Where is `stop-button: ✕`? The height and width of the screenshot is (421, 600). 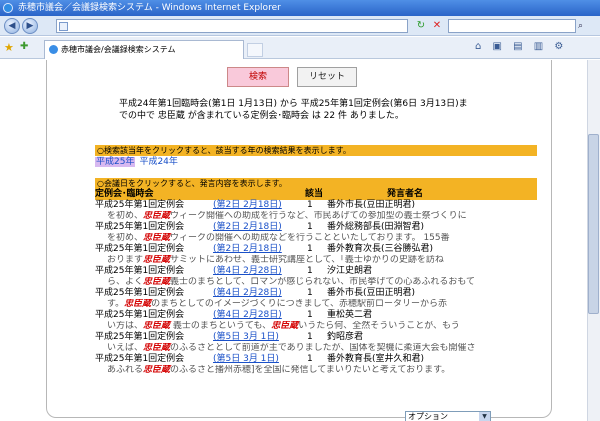
stop-button: ✕ is located at coordinates (437, 26).